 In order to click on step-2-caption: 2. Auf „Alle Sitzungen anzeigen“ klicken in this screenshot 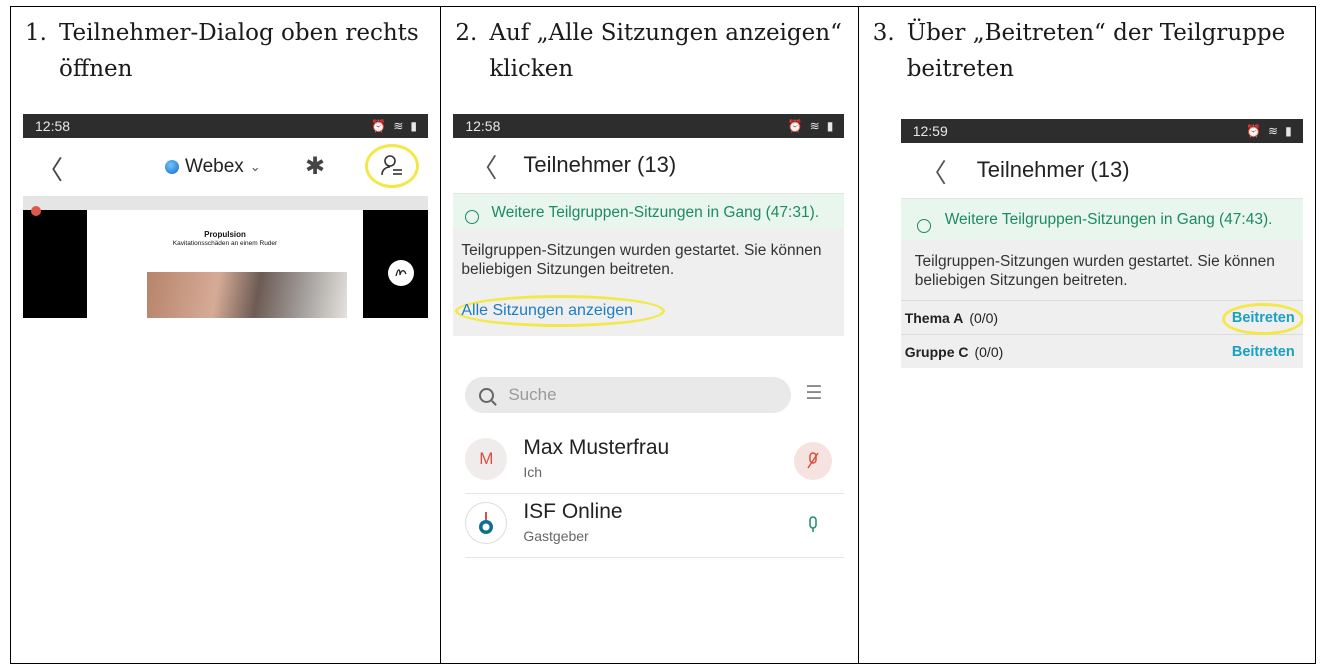, I will do `click(652, 51)`.